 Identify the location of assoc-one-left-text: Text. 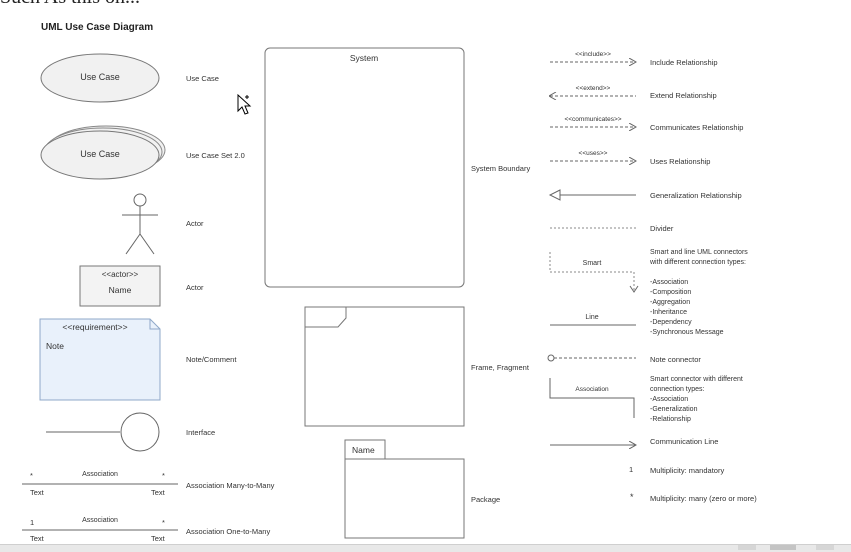
(37, 538).